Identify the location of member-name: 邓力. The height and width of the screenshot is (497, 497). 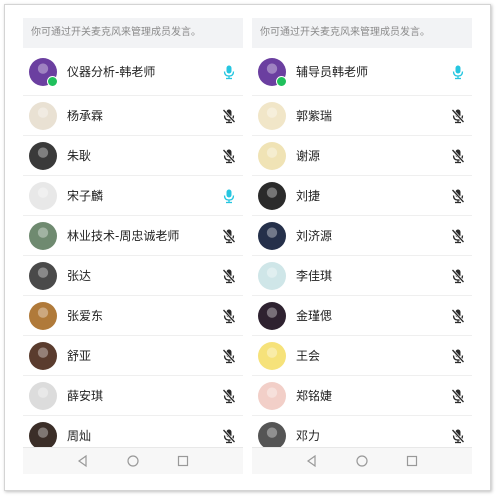
(308, 436).